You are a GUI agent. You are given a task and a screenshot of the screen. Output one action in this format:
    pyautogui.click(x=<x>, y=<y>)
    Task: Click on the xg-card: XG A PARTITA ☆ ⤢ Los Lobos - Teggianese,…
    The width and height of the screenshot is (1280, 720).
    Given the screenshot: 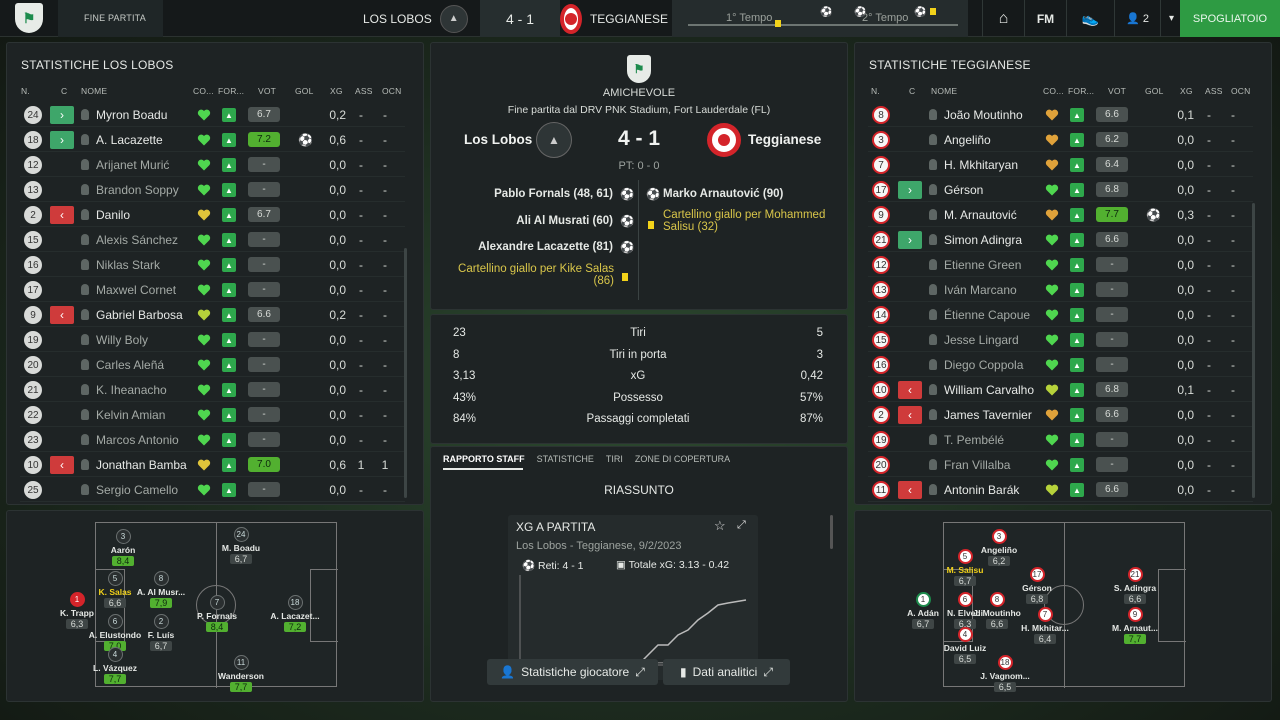 What is the action you would take?
    pyautogui.click(x=633, y=597)
    